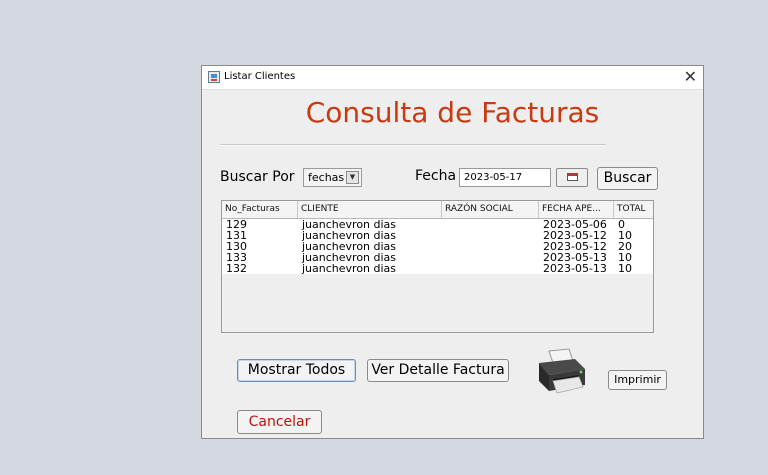  I want to click on cell-no-factura: 129, so click(236, 224).